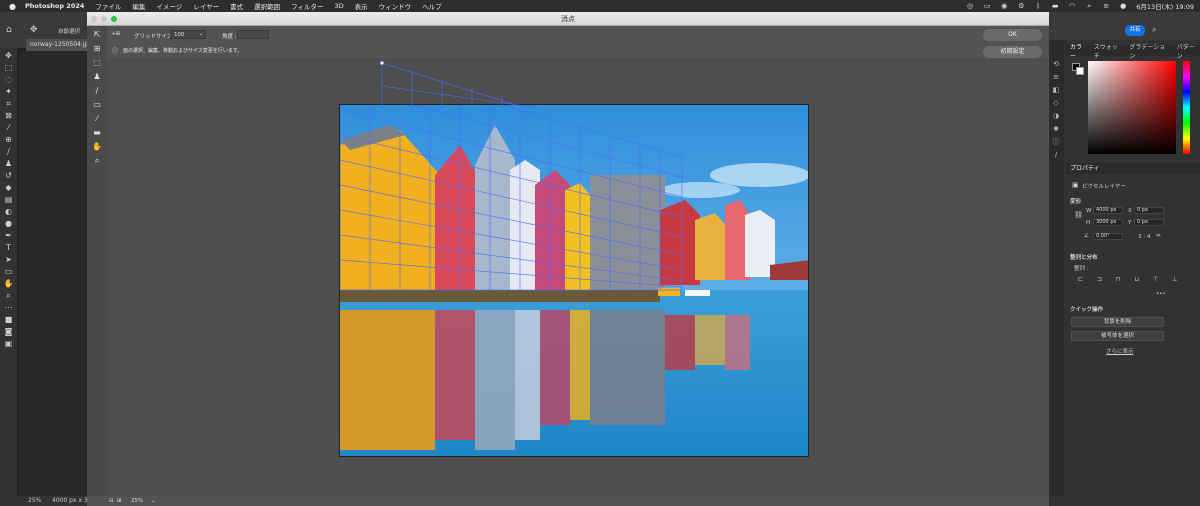 Image resolution: width=1200 pixels, height=506 pixels. I want to click on menu-type: 書式, so click(236, 6).